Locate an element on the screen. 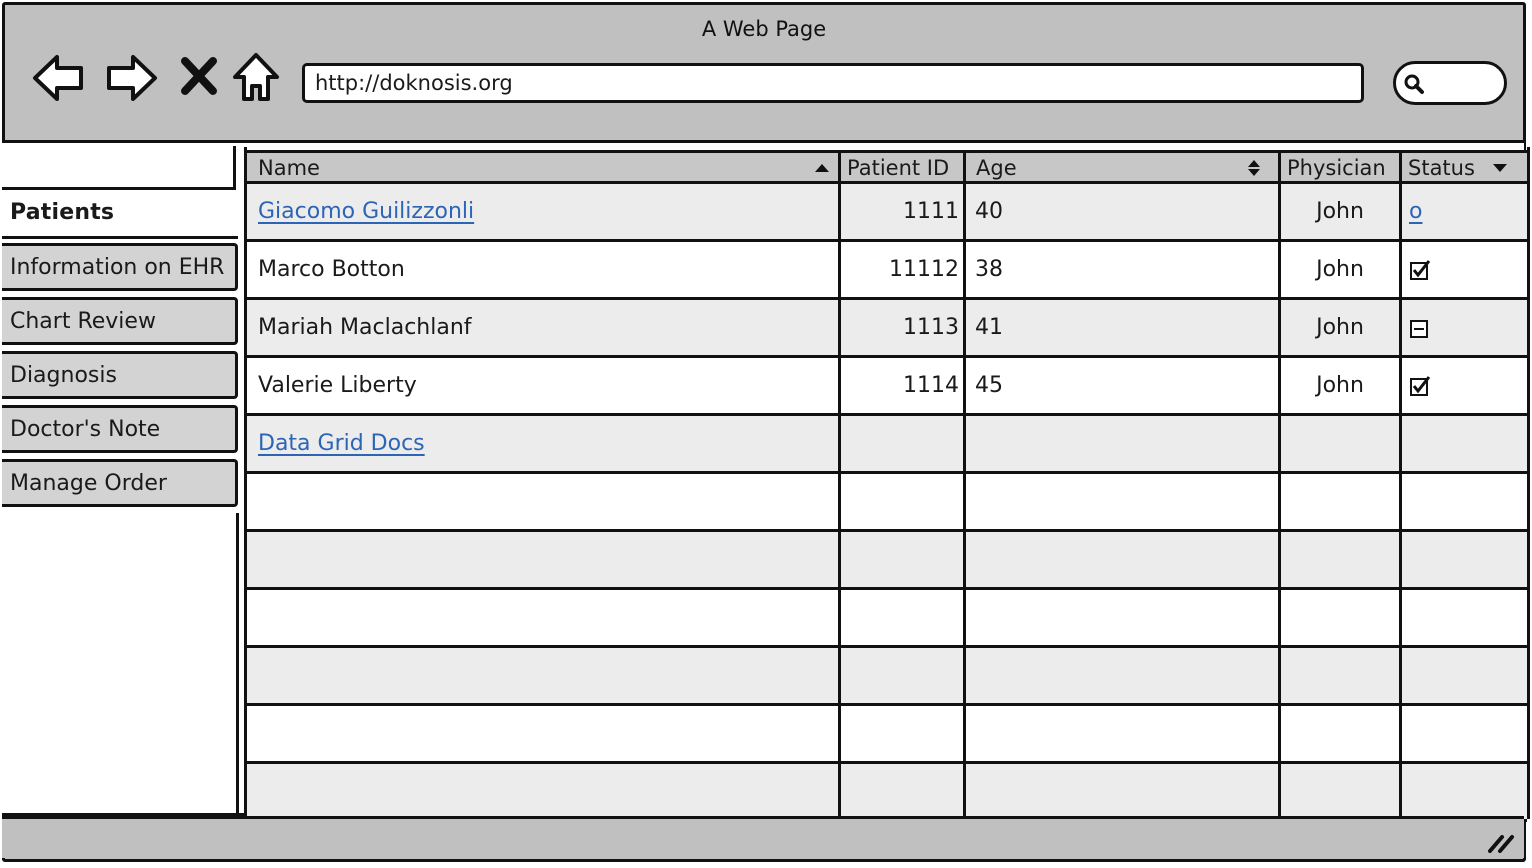  close-icon is located at coordinates (199, 76).